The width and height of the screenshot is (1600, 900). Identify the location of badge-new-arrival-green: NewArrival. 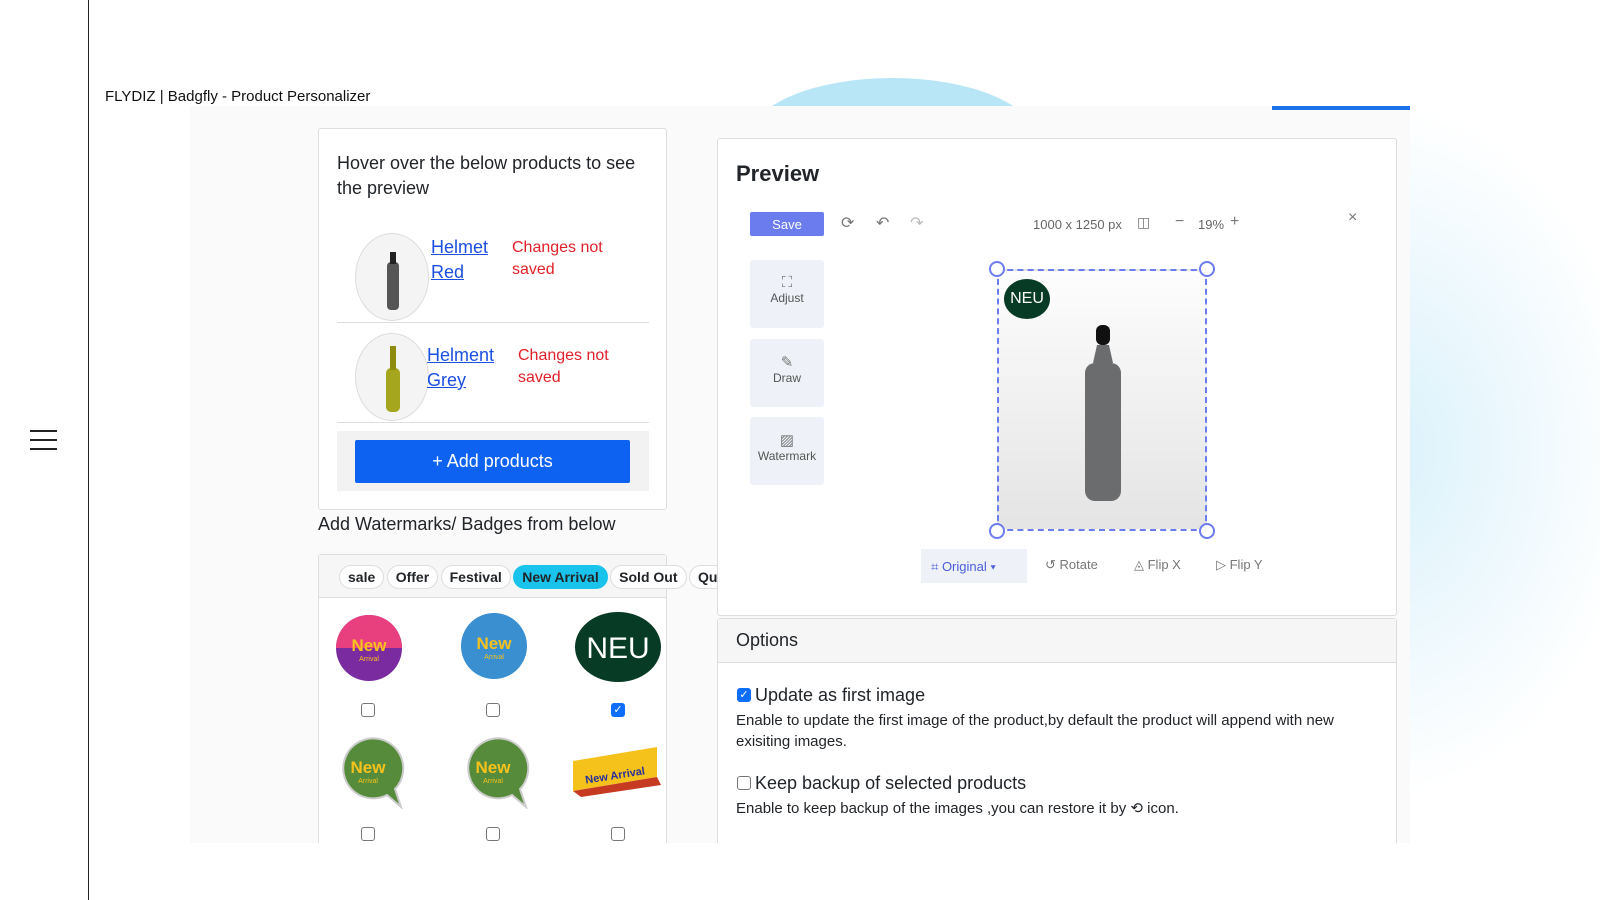
(374, 772).